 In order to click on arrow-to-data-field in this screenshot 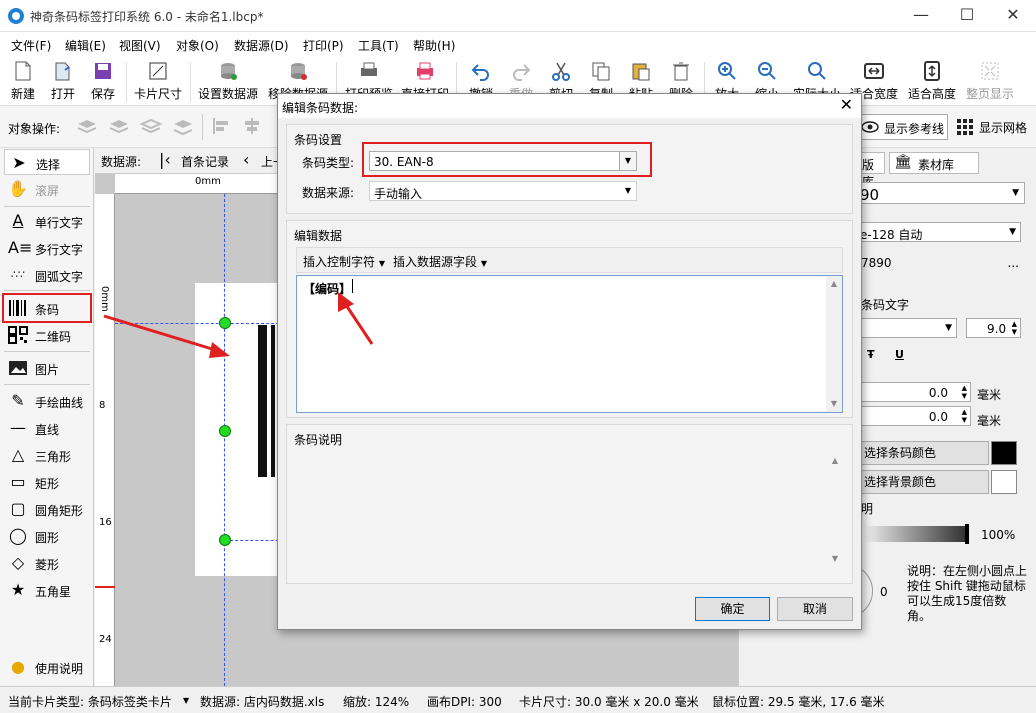, I will do `click(358, 323)`.